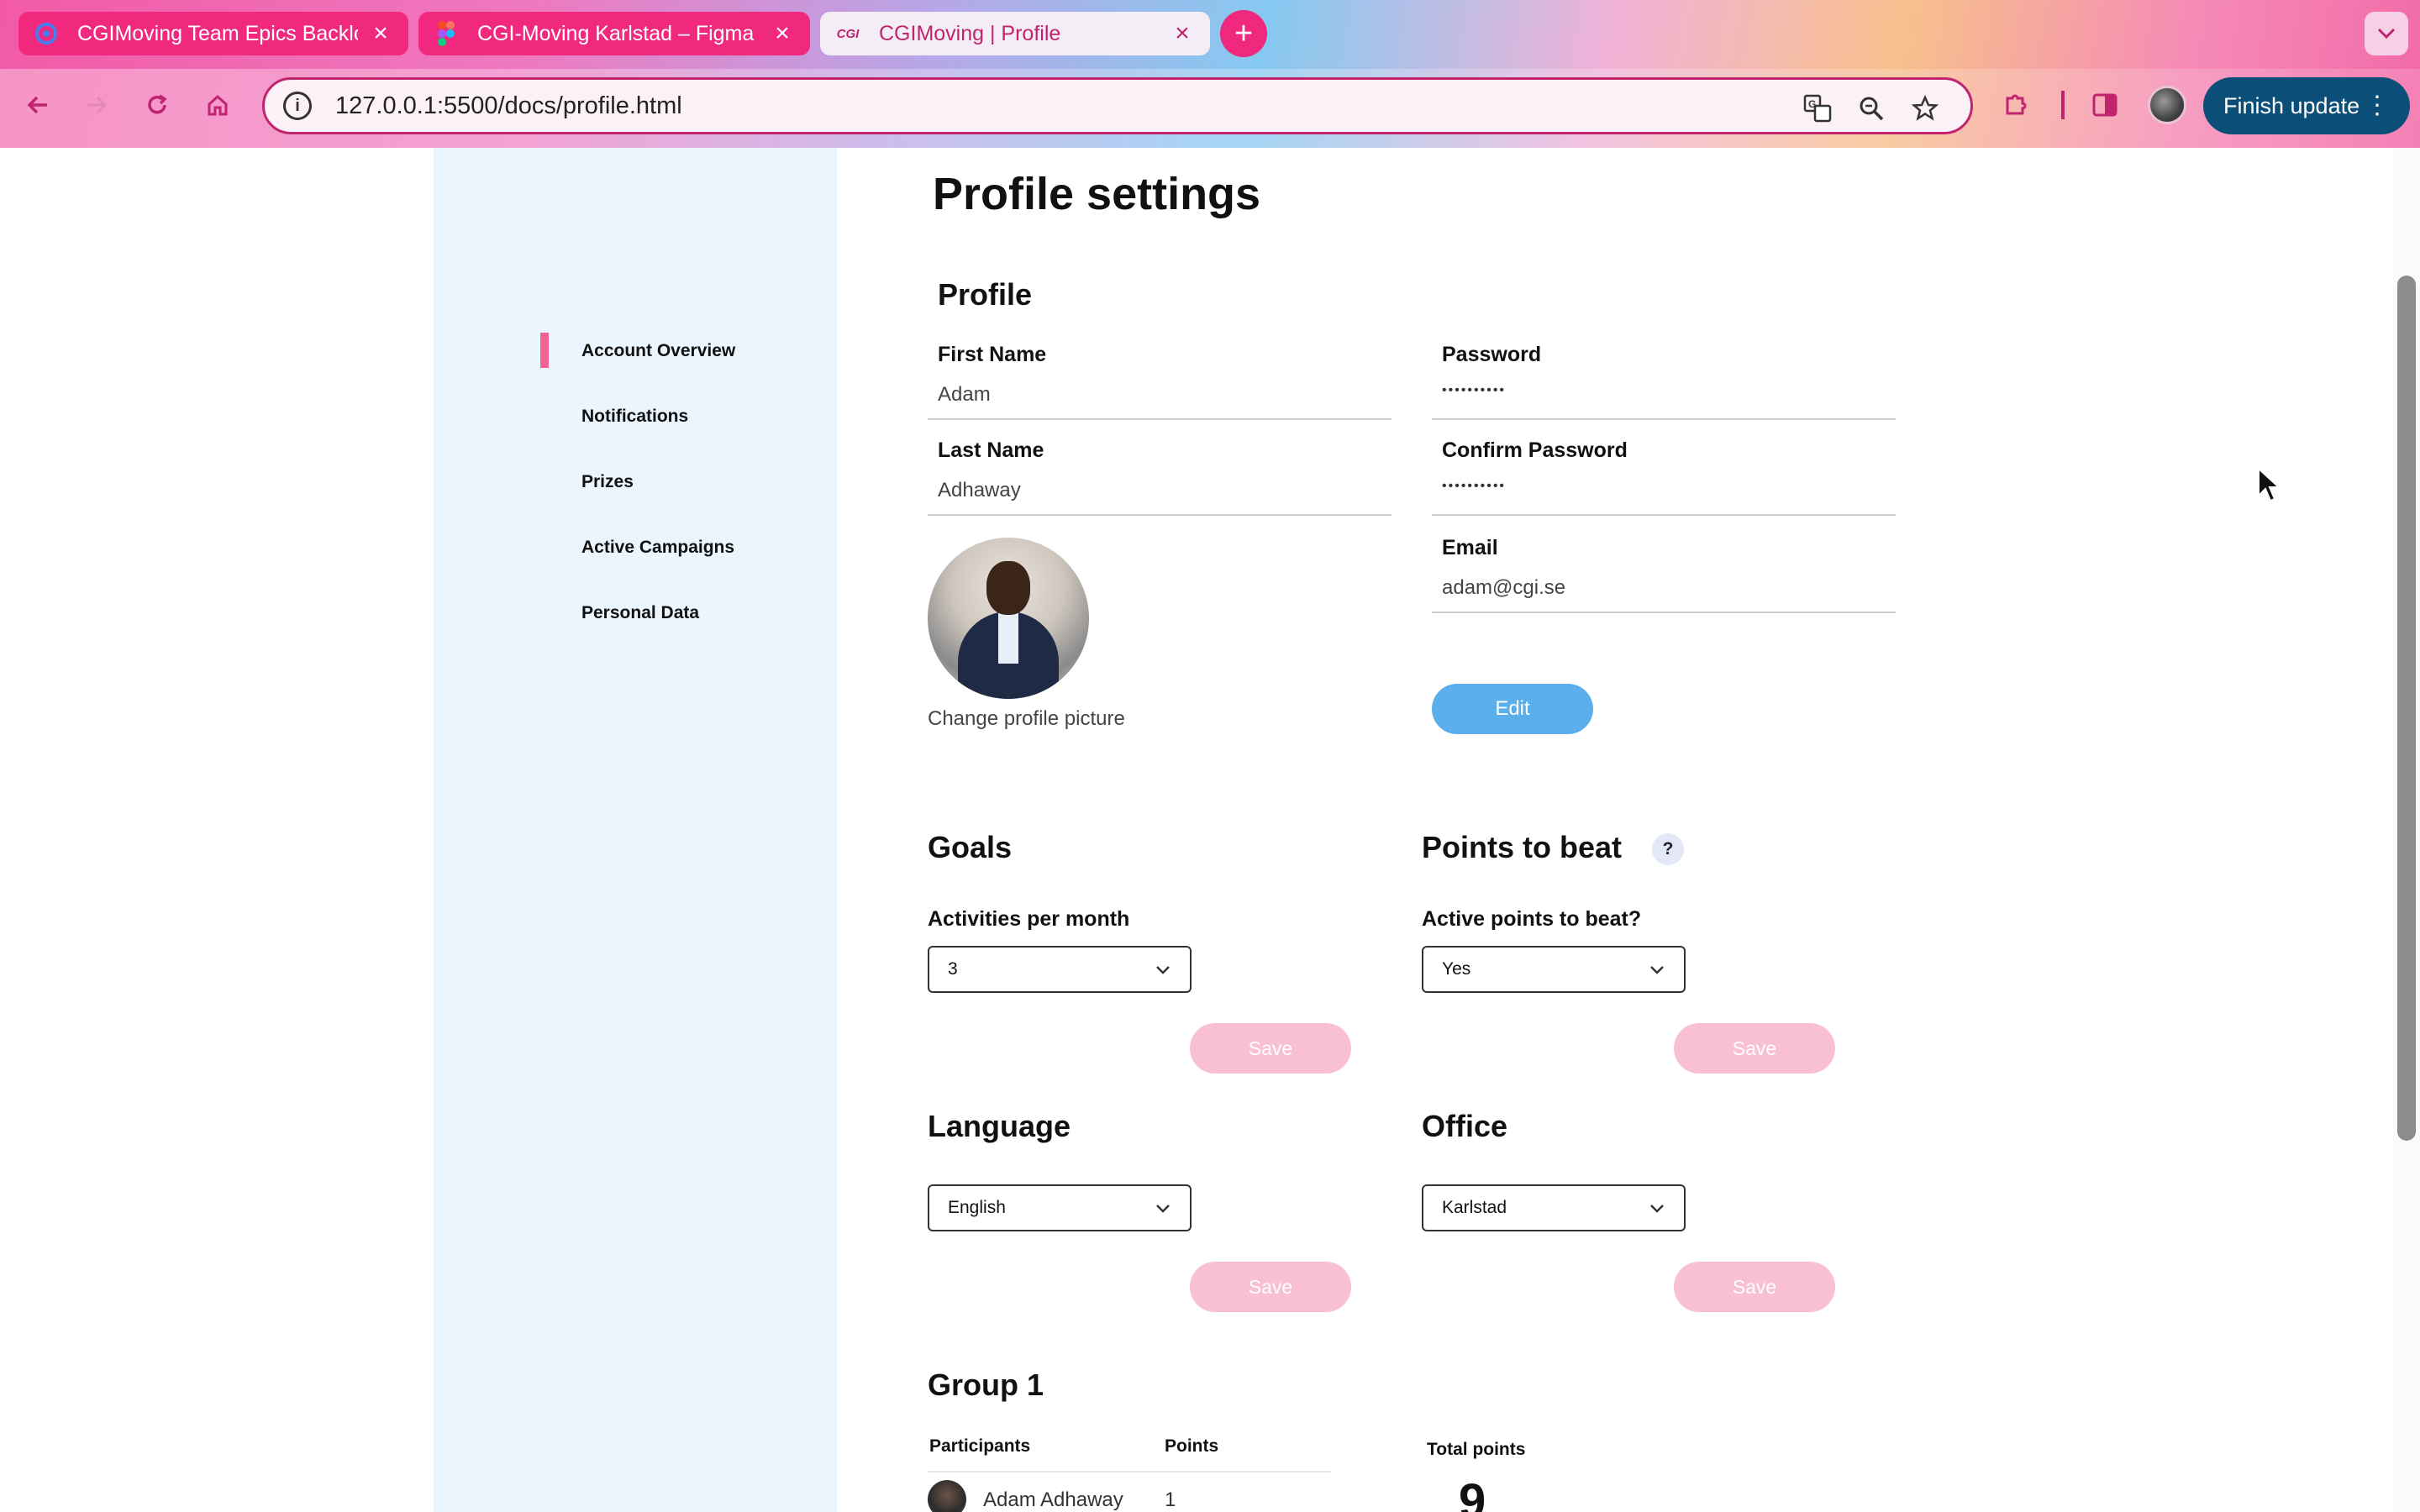  Describe the element at coordinates (1472, 1493) in the screenshot. I see `total-points-value: 9` at that location.